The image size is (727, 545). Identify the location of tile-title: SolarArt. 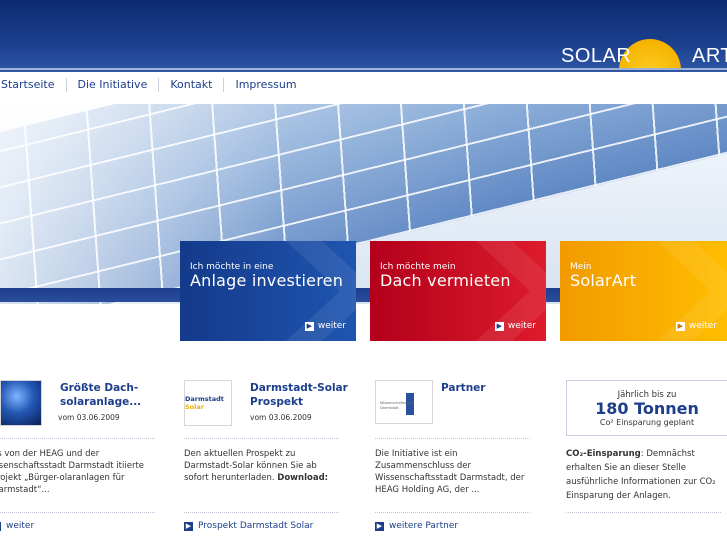
(603, 280).